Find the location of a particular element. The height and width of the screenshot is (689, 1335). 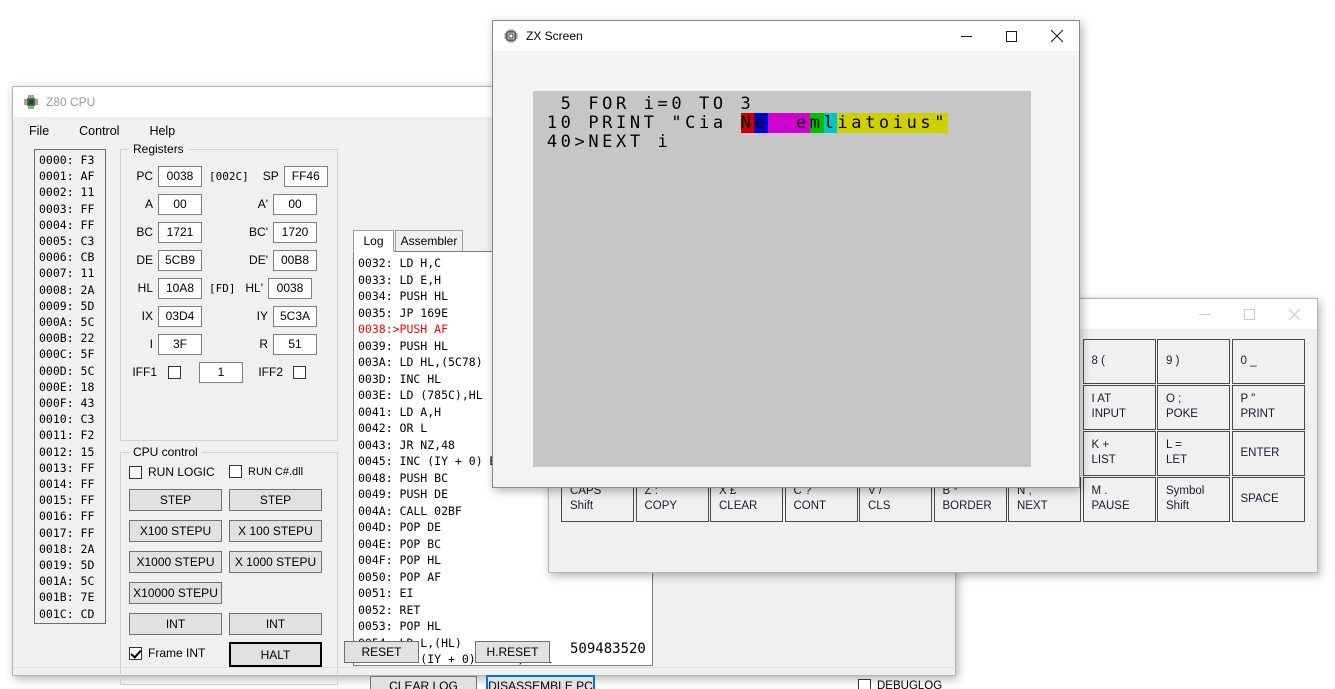

memory-dump-row: 000E: 18 is located at coordinates (72, 387).